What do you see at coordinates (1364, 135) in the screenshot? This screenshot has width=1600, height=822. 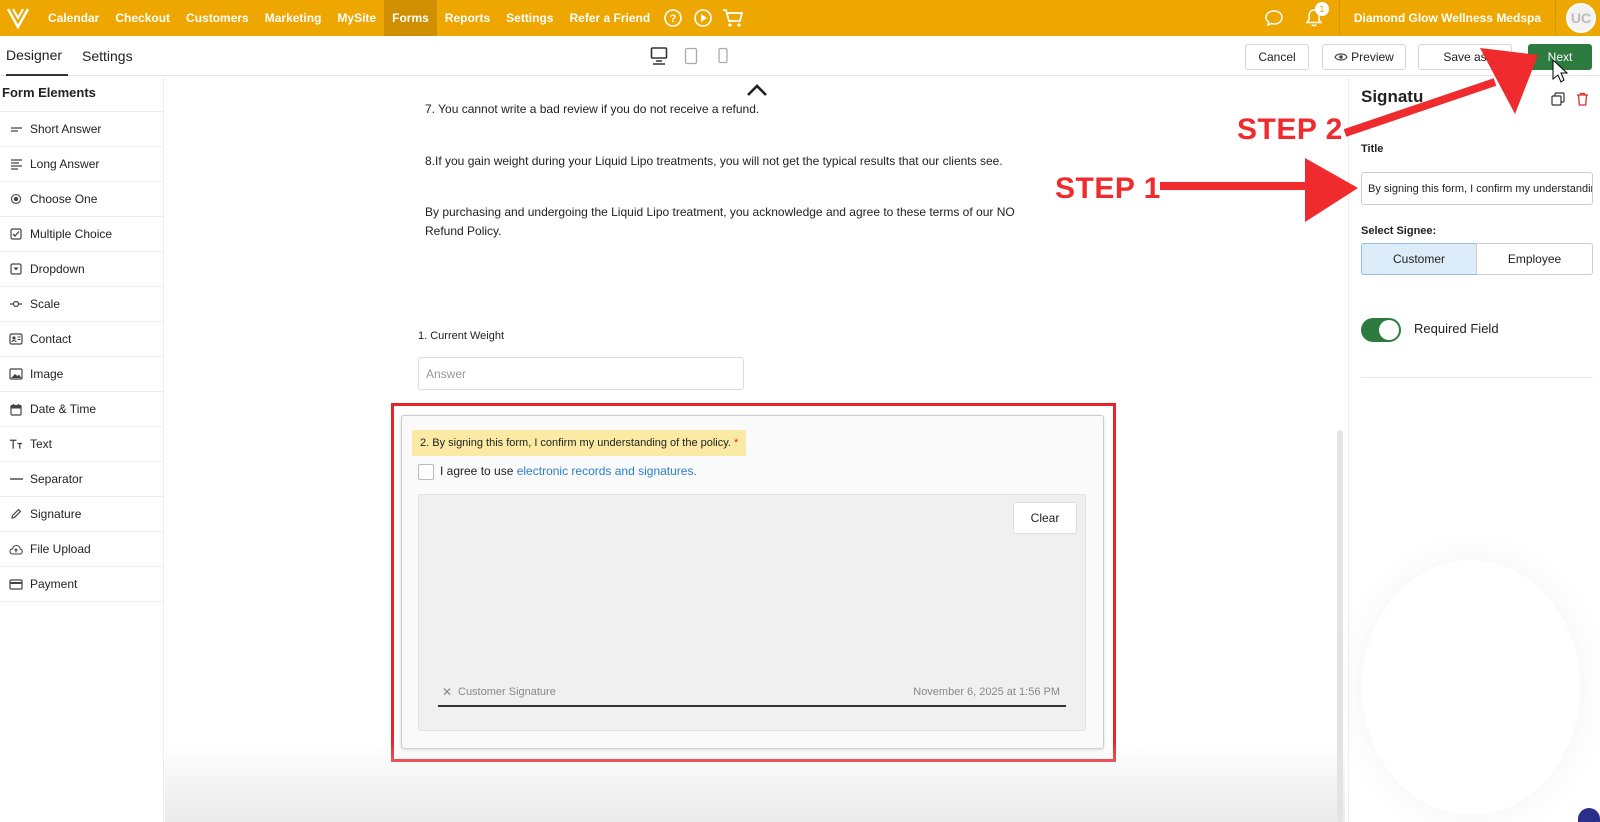 I see `annotation-arrows` at bounding box center [1364, 135].